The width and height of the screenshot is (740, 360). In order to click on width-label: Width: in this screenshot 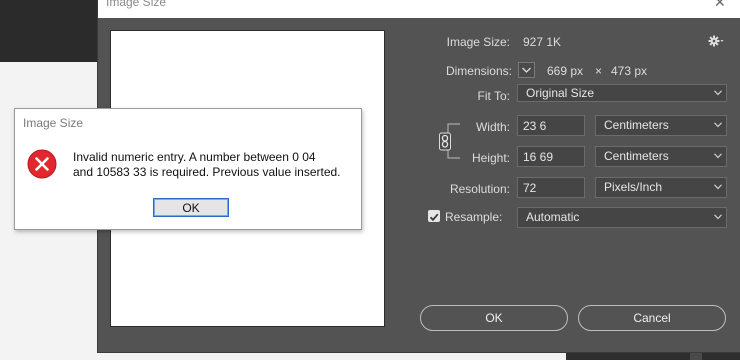, I will do `click(492, 127)`.